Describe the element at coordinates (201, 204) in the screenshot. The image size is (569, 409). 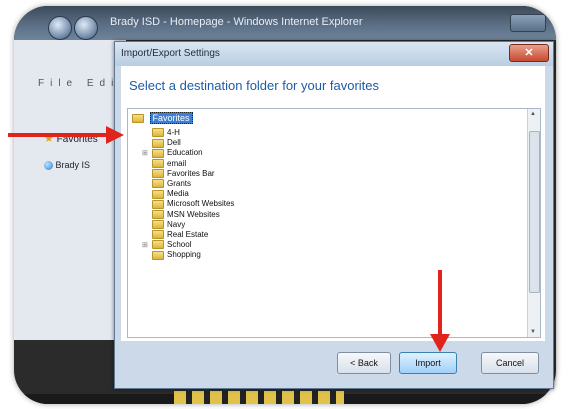
I see `tree-item-label: Microsoft Websites` at that location.